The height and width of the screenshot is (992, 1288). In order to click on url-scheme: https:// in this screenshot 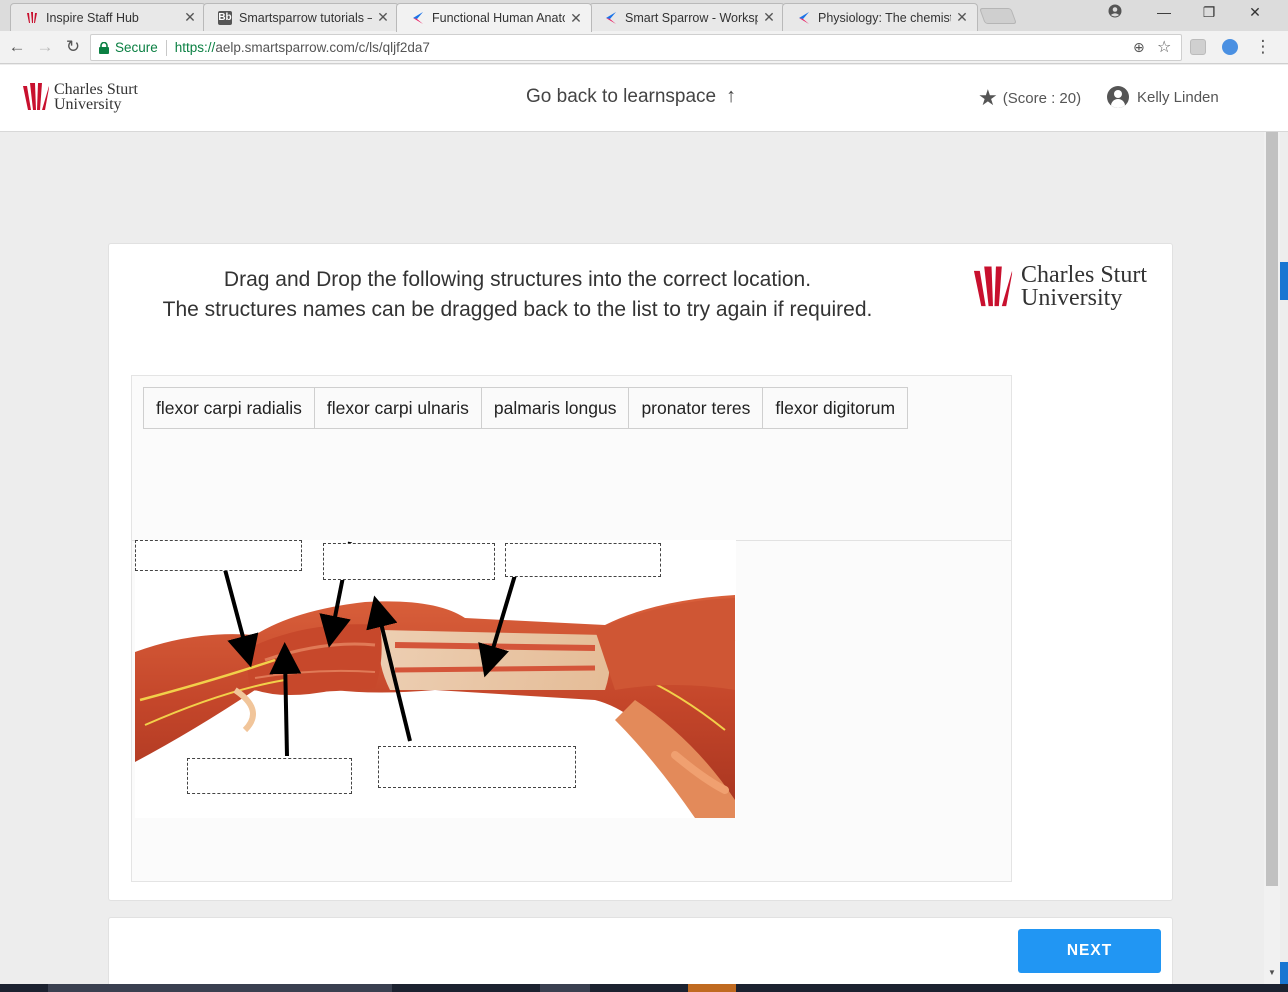, I will do `click(195, 47)`.